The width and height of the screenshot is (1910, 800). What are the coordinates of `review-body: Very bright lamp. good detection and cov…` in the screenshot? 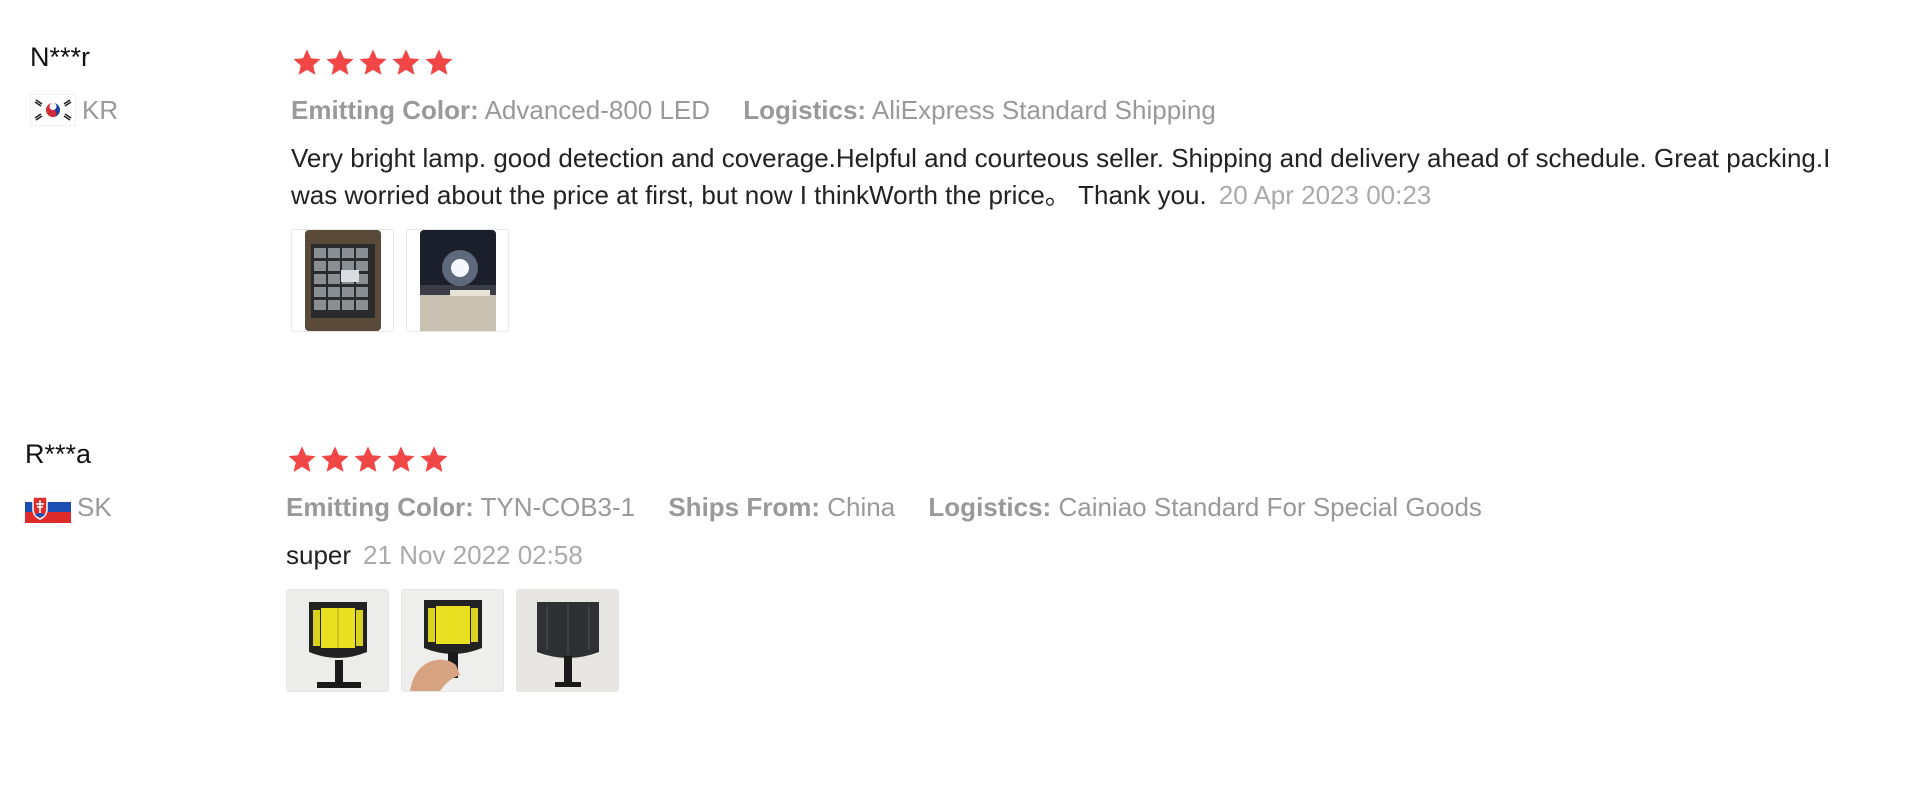 It's located at (1061, 176).